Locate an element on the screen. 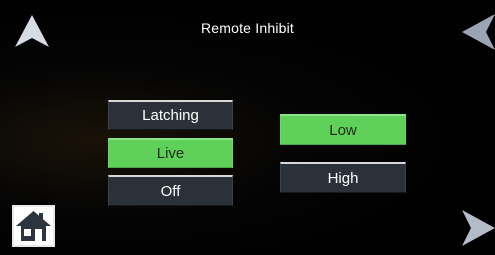 The width and height of the screenshot is (495, 255). page-title: Remote Inhibit is located at coordinates (247, 28).